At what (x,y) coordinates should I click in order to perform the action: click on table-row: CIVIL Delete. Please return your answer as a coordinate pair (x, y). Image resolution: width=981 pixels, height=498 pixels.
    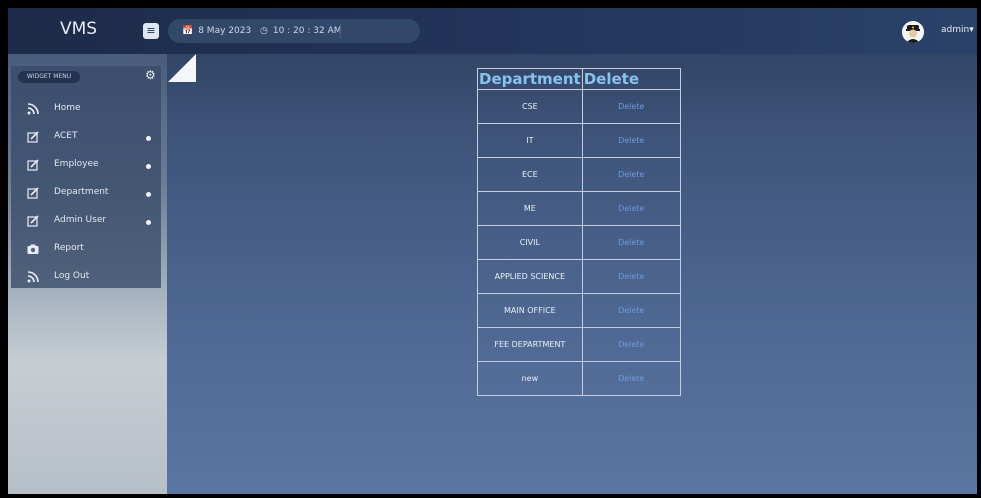
    Looking at the image, I should click on (579, 242).